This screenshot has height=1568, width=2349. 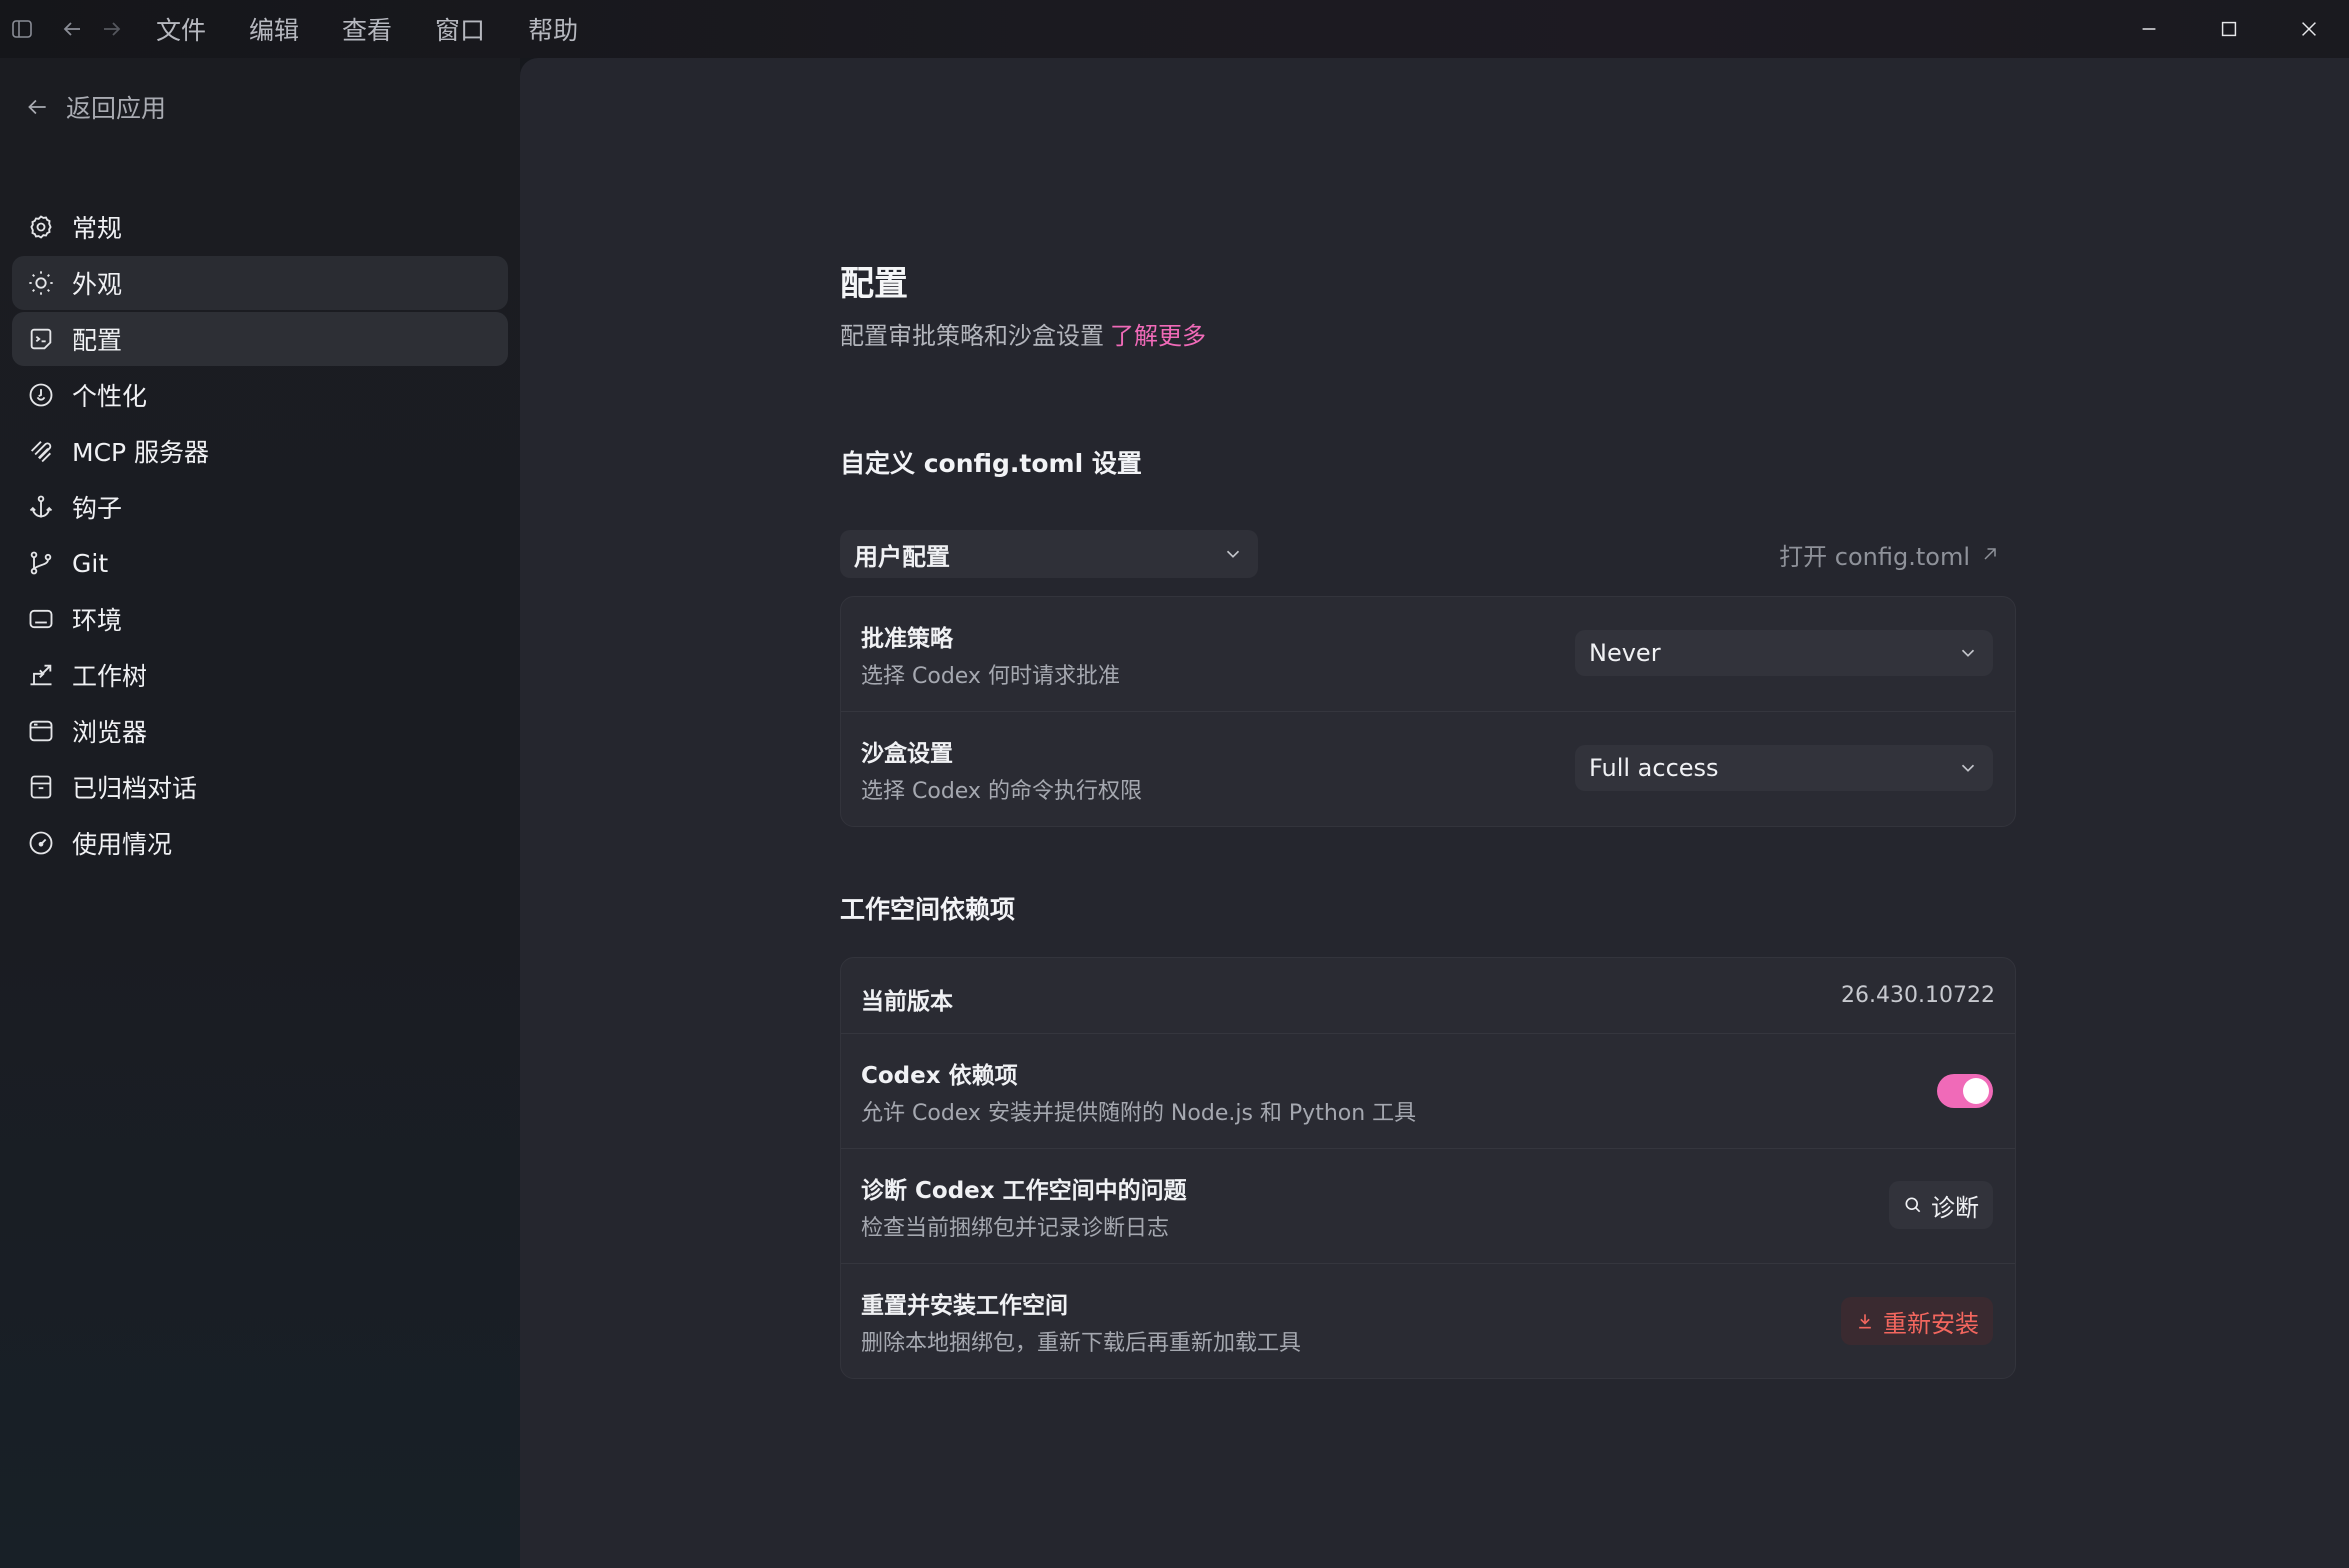 What do you see at coordinates (1918, 995) in the screenshot?
I see `version-value: 26.430.10722` at bounding box center [1918, 995].